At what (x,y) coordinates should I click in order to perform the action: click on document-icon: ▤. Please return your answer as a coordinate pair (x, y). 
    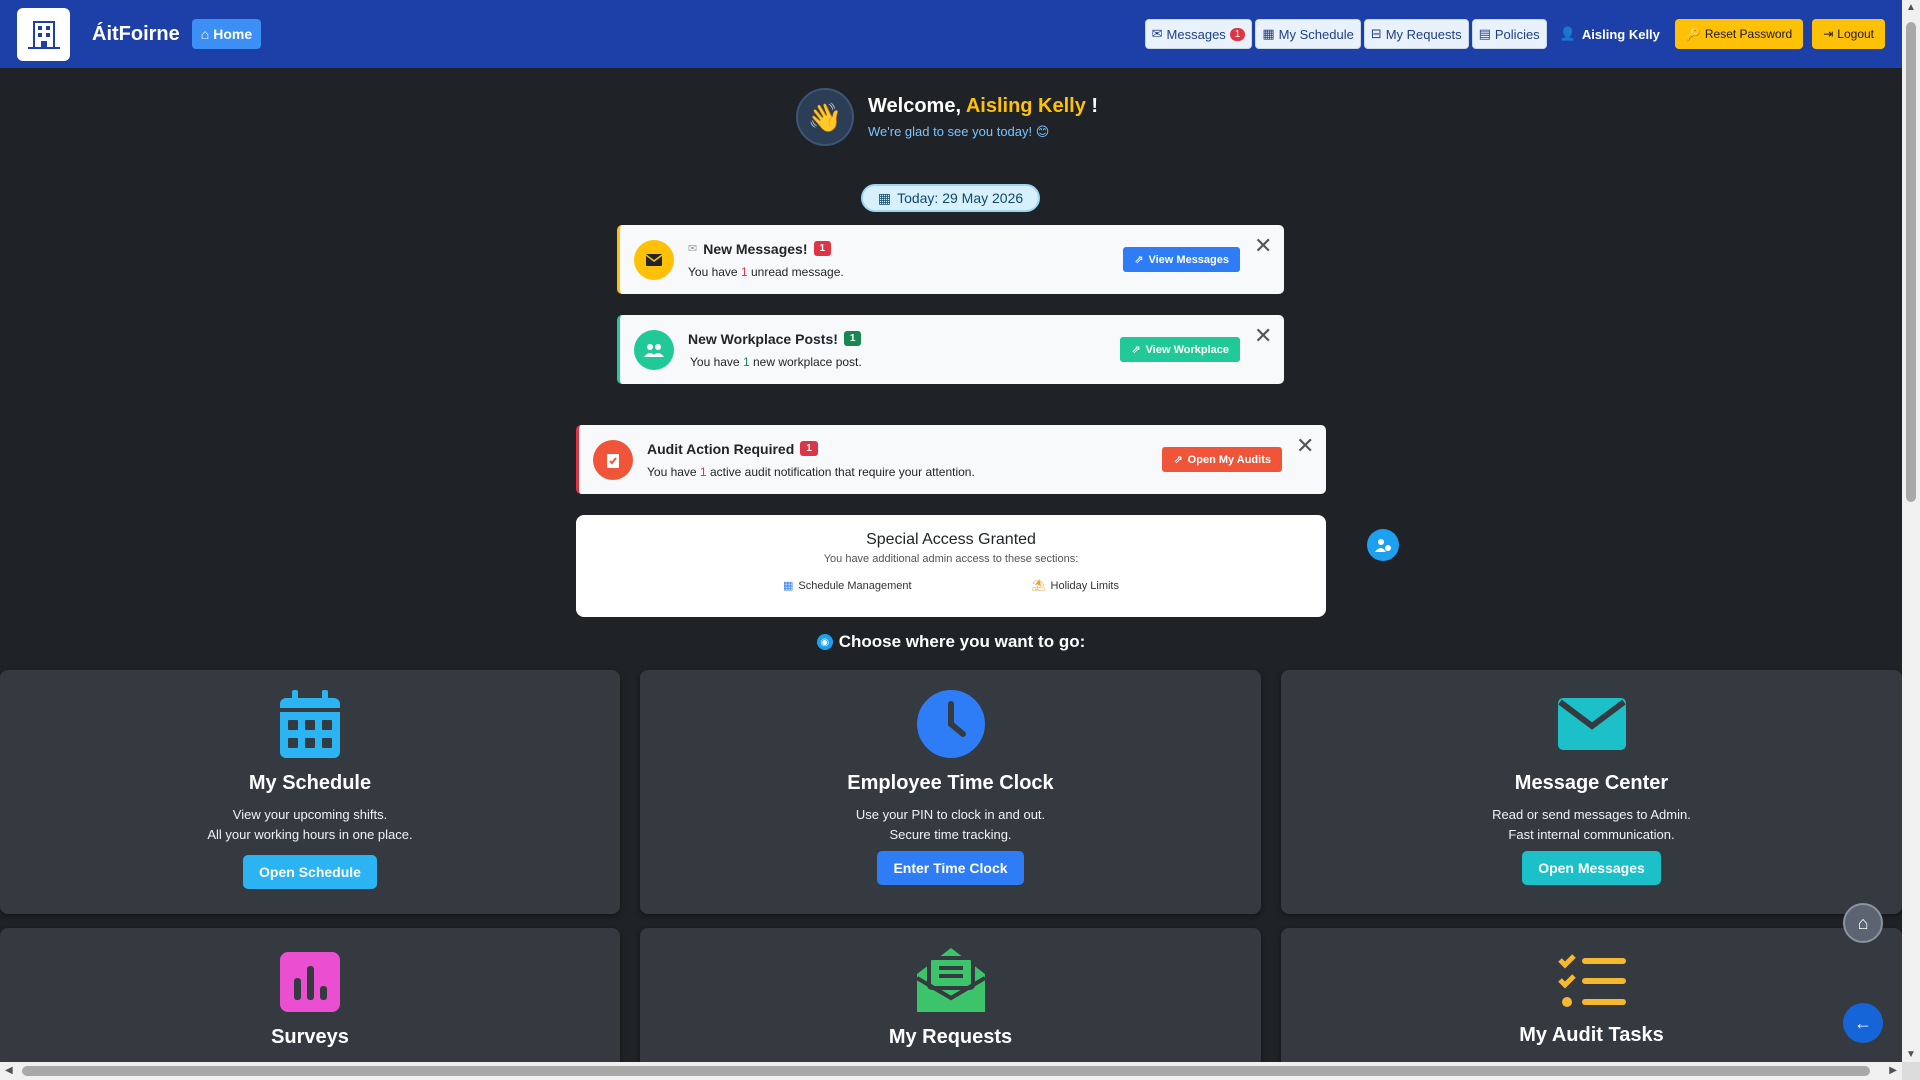
    Looking at the image, I should click on (1484, 33).